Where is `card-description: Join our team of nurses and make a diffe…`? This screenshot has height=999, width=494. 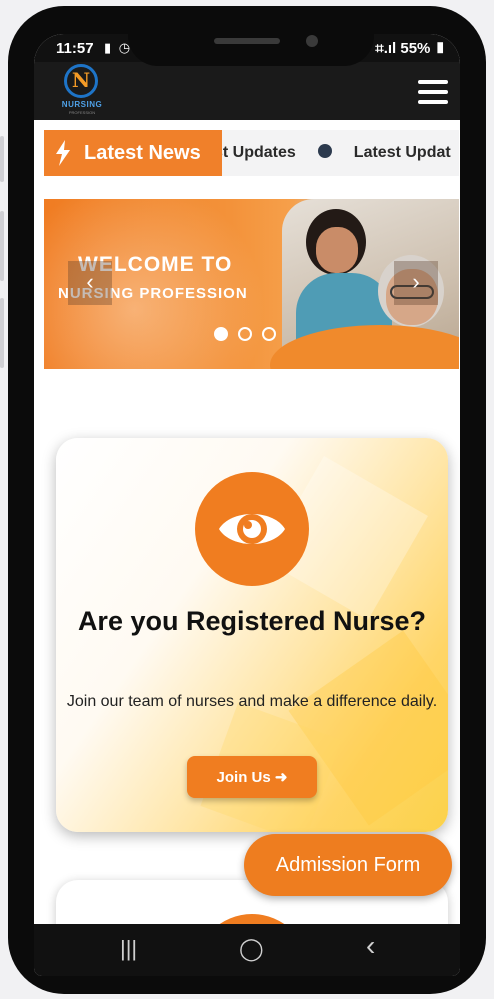
card-description: Join our team of nurses and make a diffe… is located at coordinates (252, 701).